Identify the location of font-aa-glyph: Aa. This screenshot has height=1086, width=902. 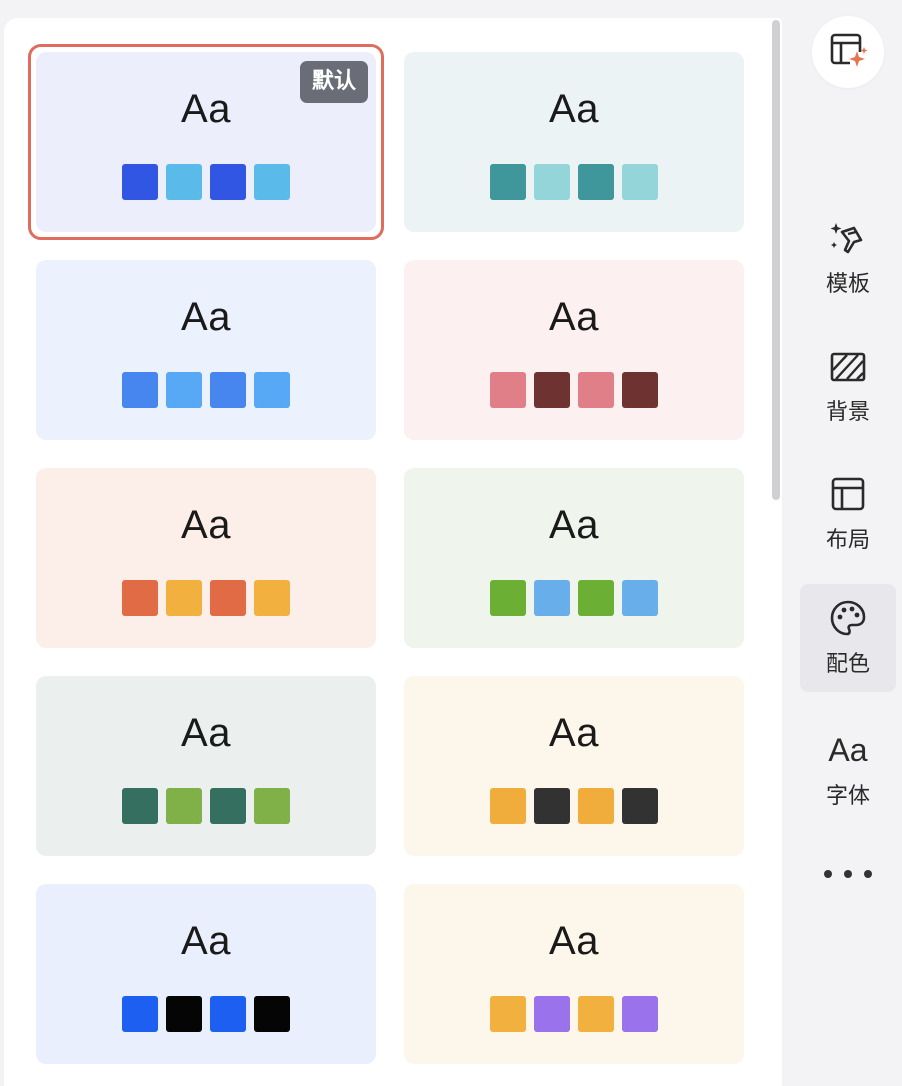
(848, 750).